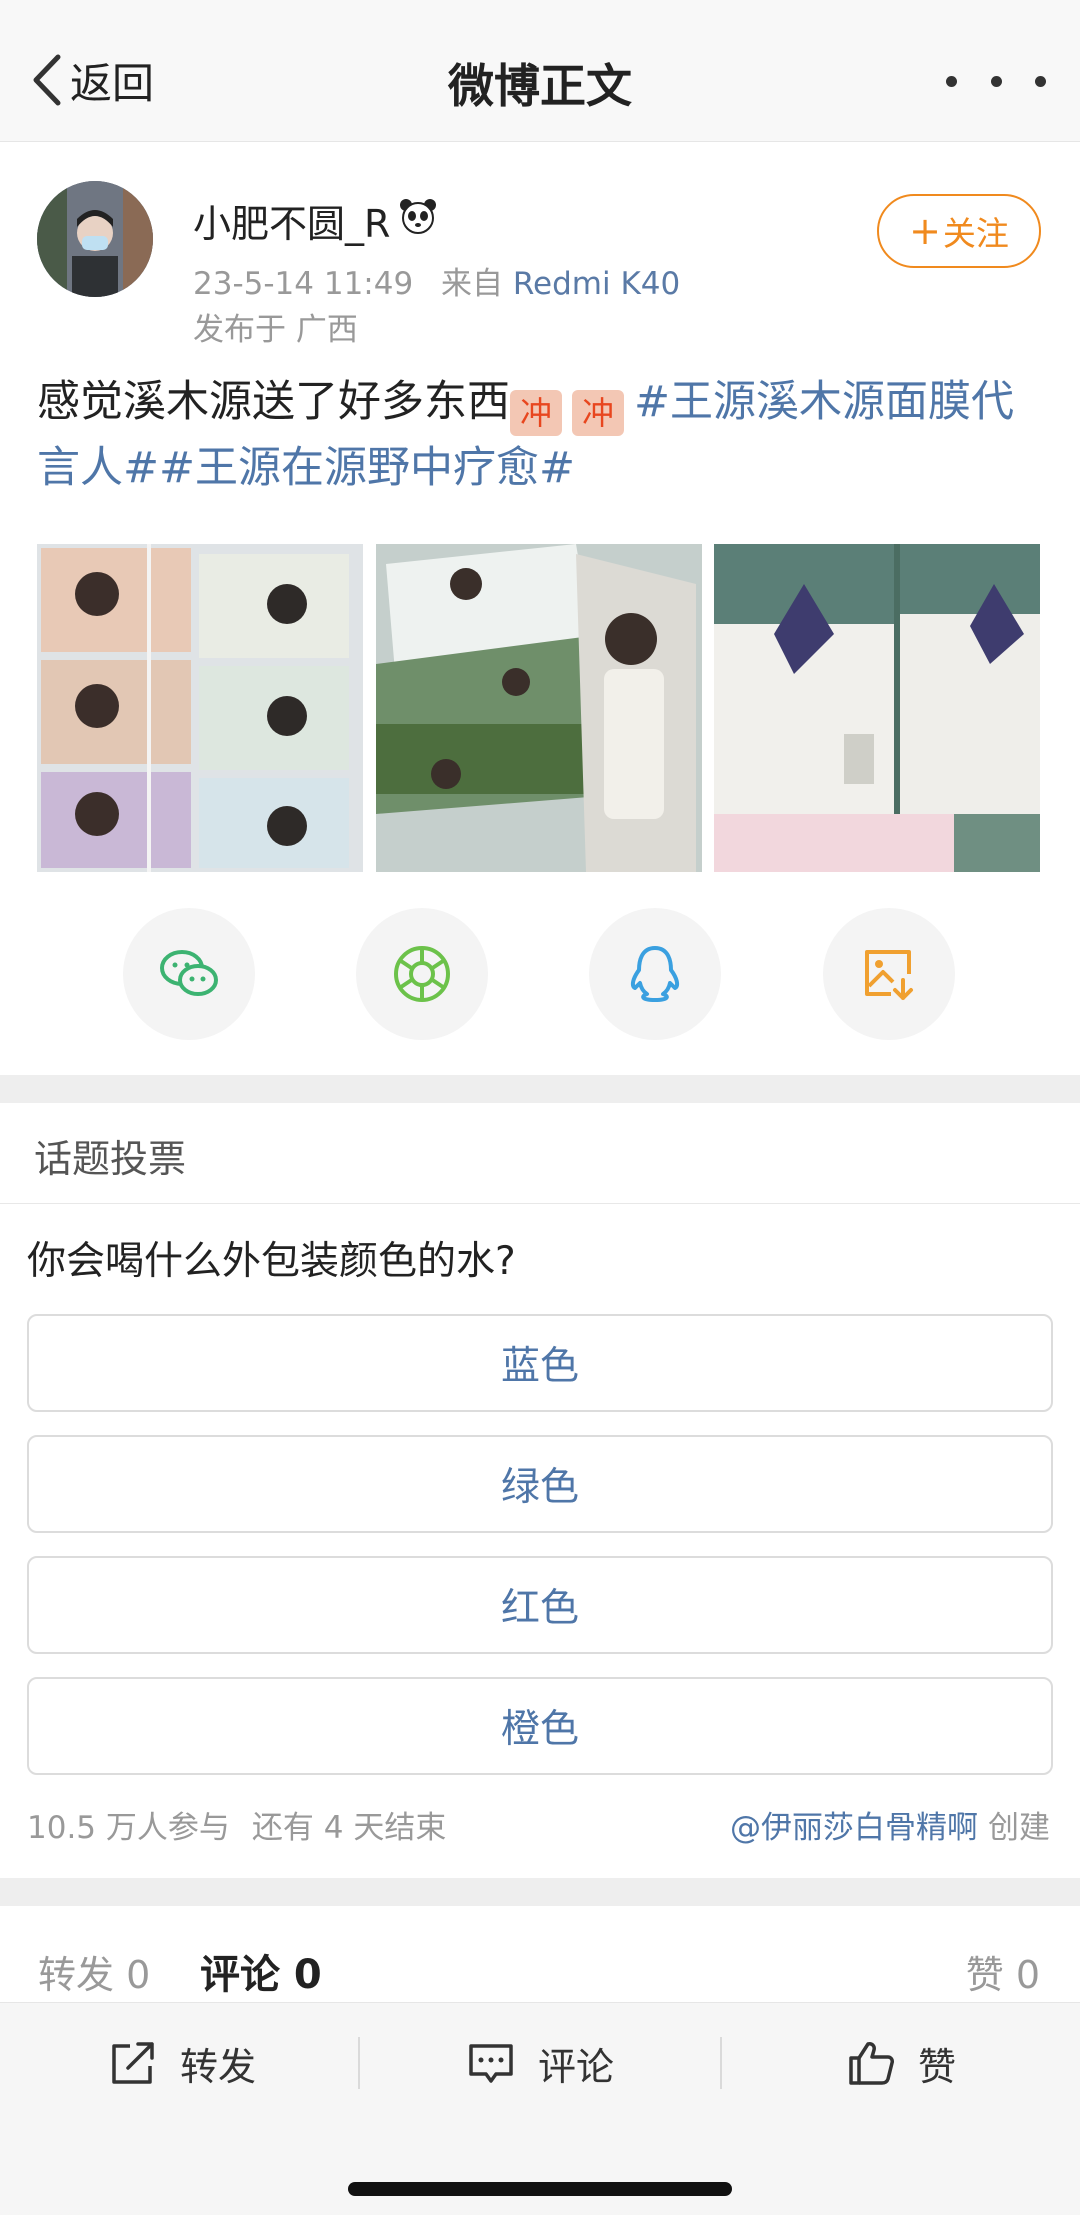 The image size is (1080, 2215). Describe the element at coordinates (273, 402) in the screenshot. I see `post-text-plain: 感觉溪木源送了好多东西` at that location.